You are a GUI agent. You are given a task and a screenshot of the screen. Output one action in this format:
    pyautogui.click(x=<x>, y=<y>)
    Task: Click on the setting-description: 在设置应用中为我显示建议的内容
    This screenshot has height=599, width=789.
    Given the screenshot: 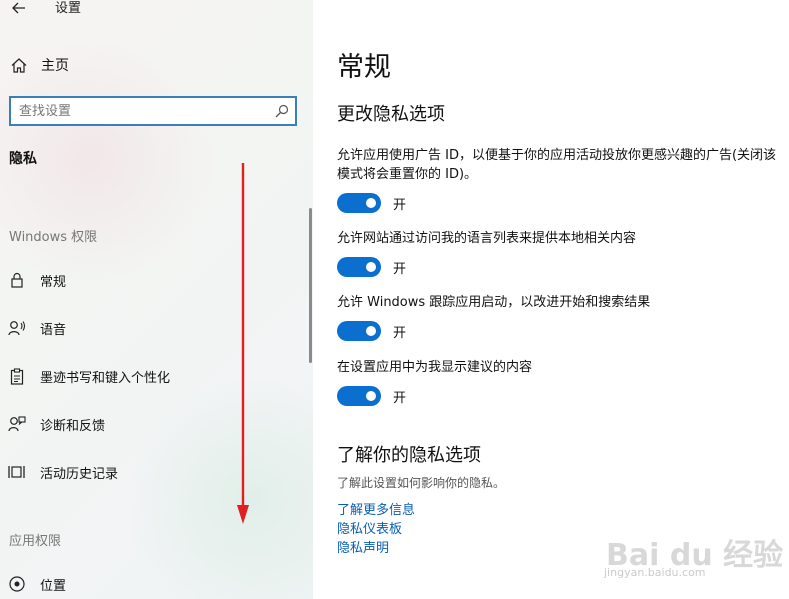 What is the action you would take?
    pyautogui.click(x=435, y=367)
    